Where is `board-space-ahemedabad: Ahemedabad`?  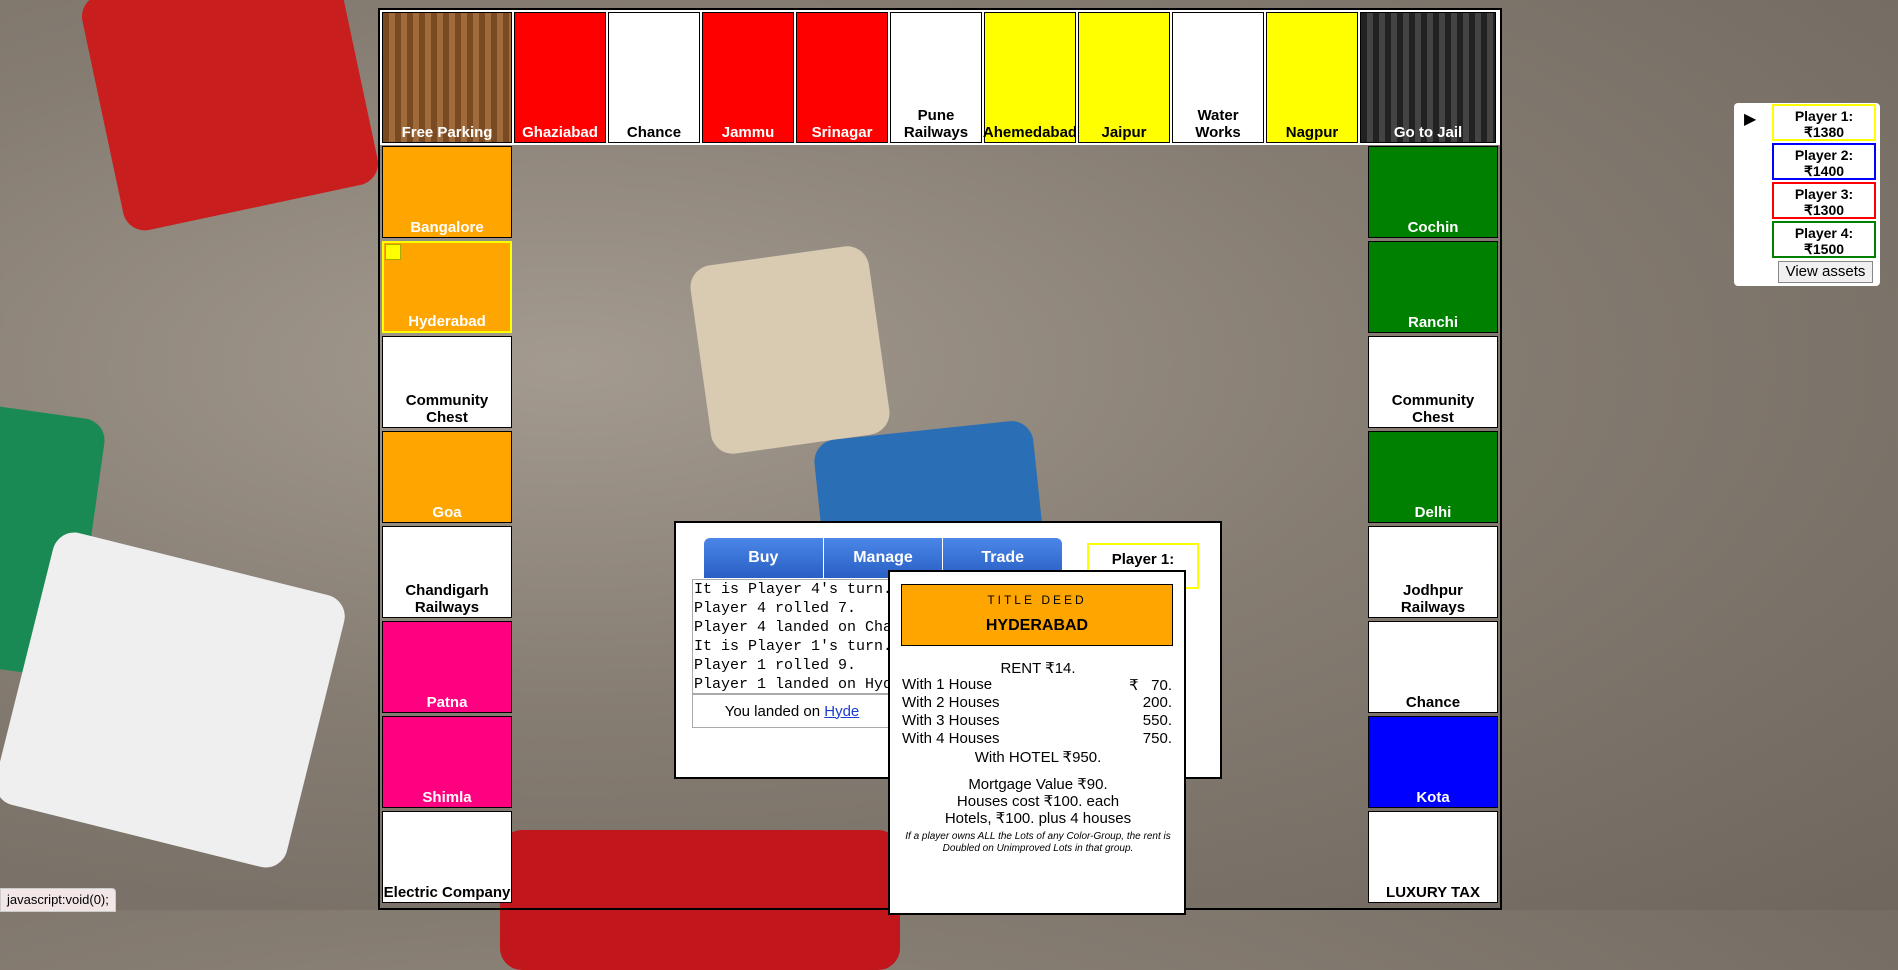
board-space-ahemedabad: Ahemedabad is located at coordinates (1030, 77).